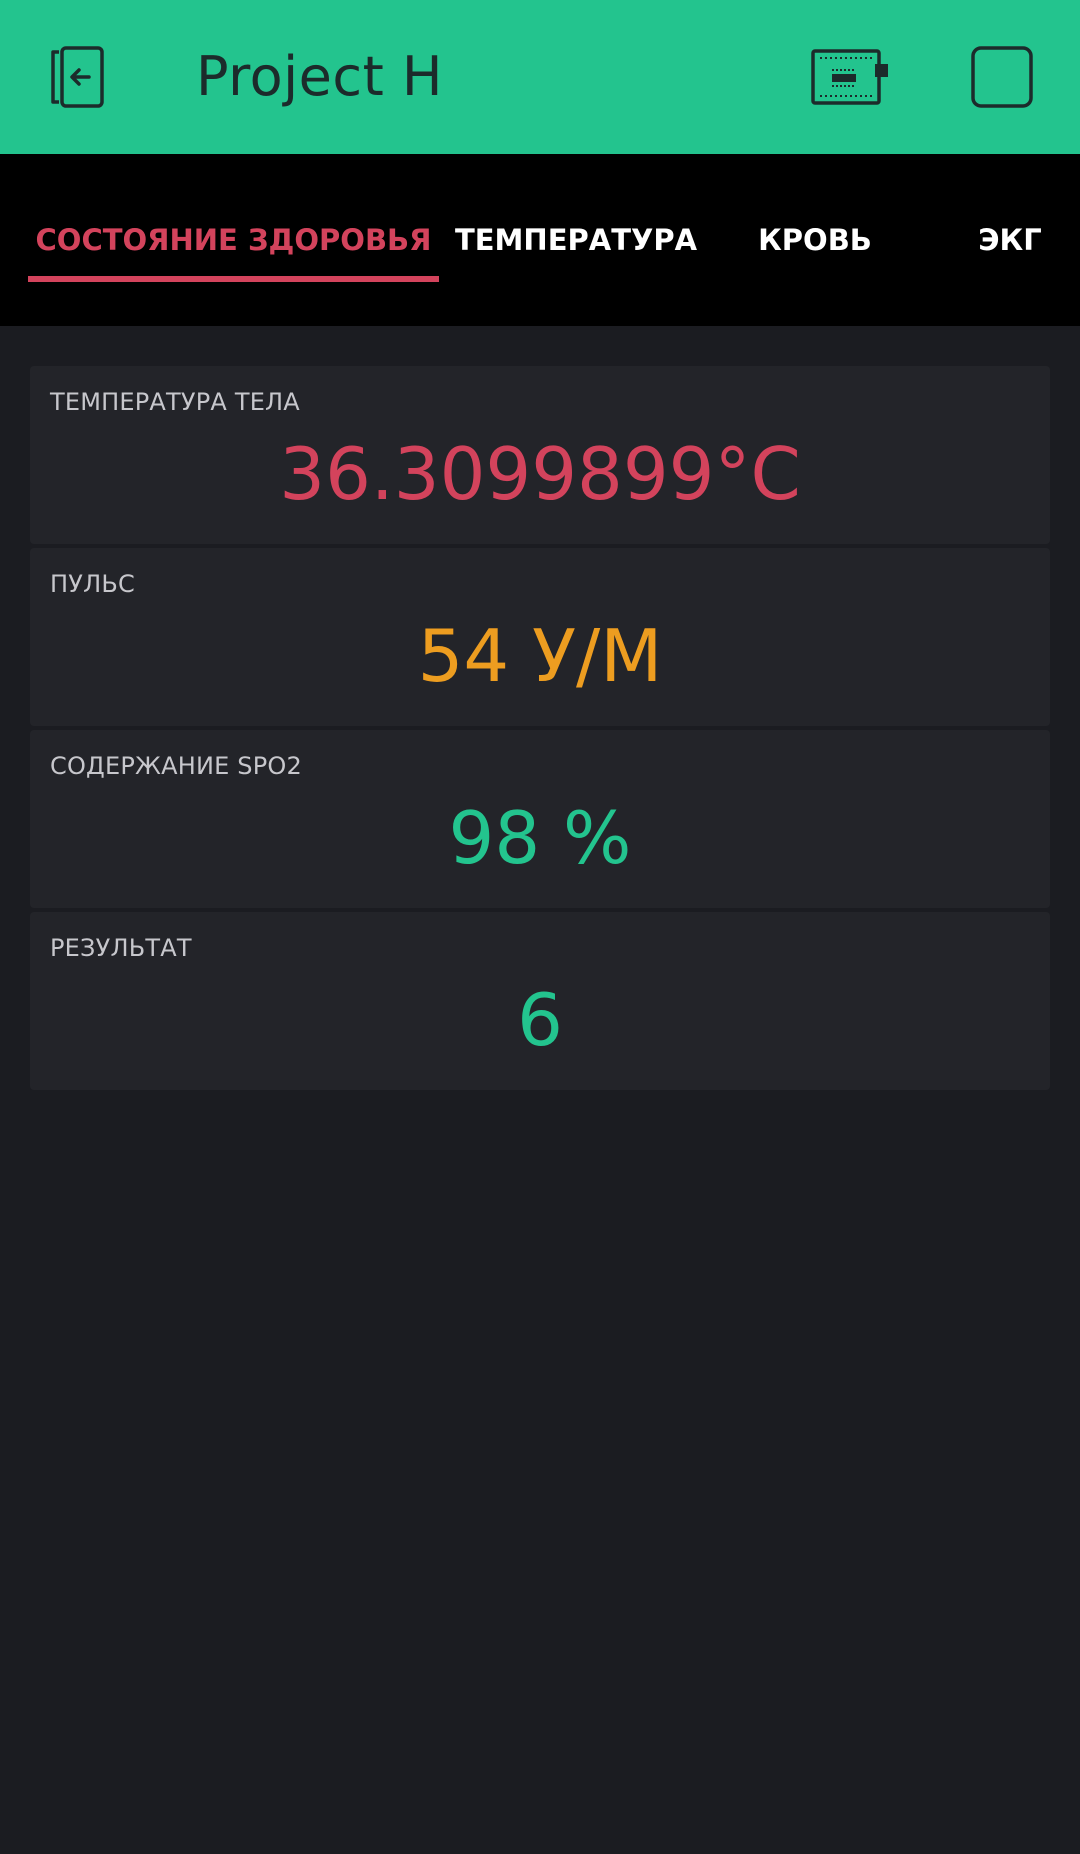 The image size is (1080, 1854). I want to click on card-value: 36.3099899°C, so click(540, 474).